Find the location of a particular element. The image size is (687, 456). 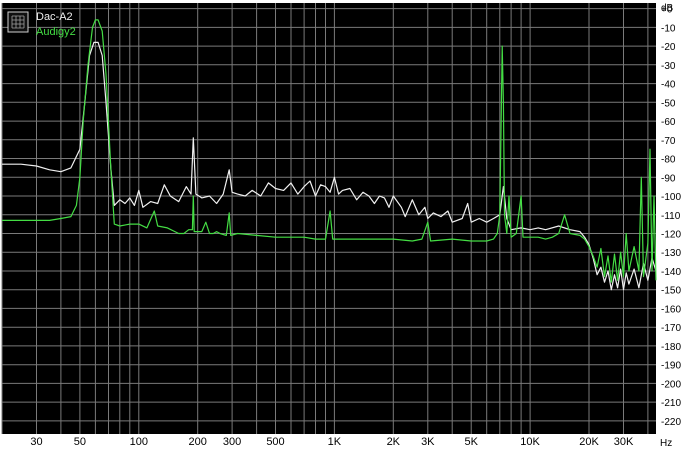

y-tick-label: -160 is located at coordinates (671, 309).